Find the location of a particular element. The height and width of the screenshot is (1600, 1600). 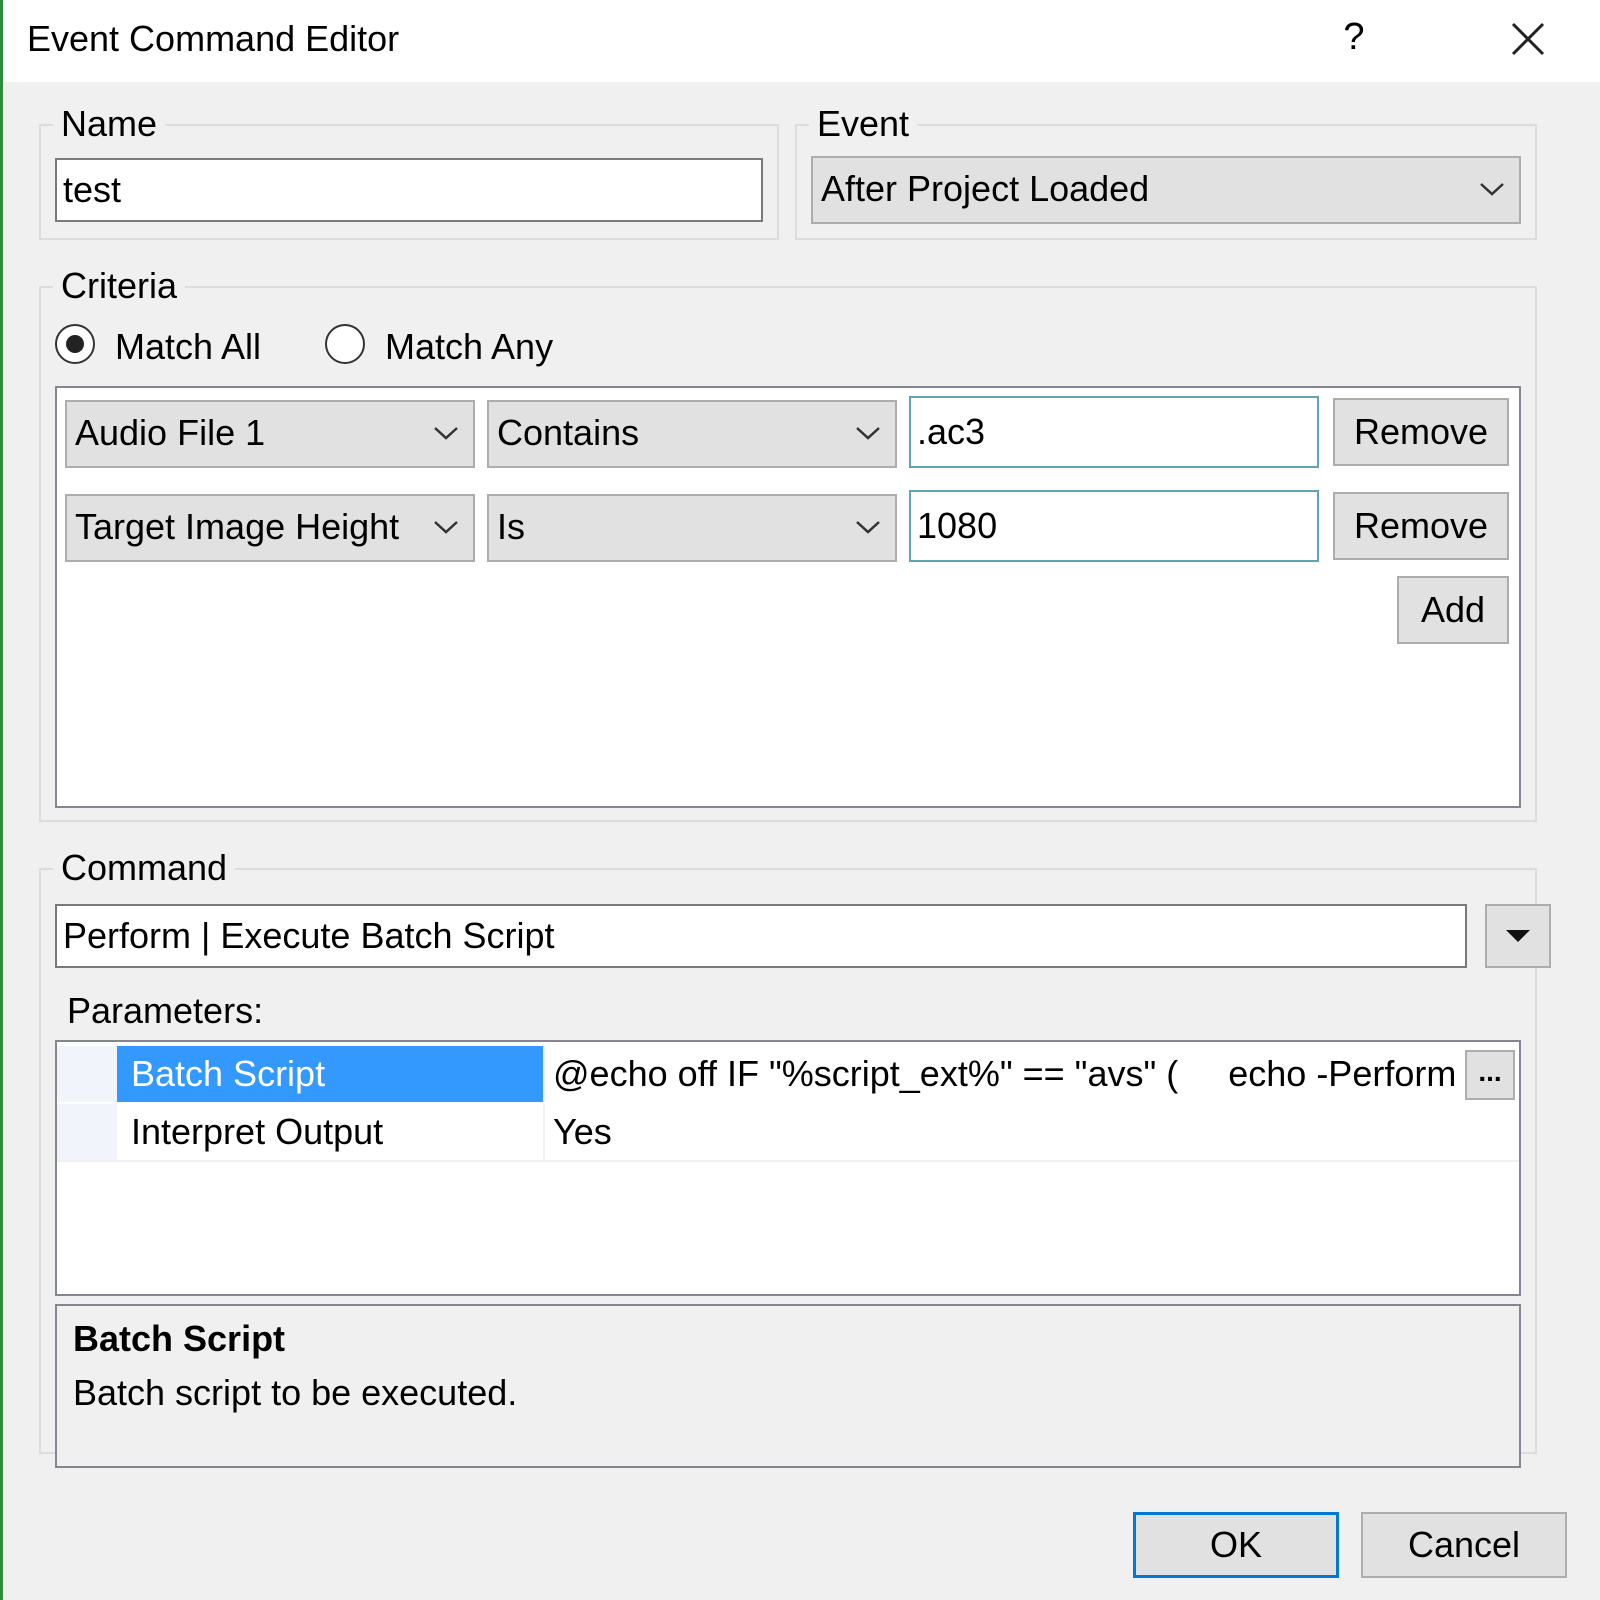

match-any-radio is located at coordinates (345, 344).